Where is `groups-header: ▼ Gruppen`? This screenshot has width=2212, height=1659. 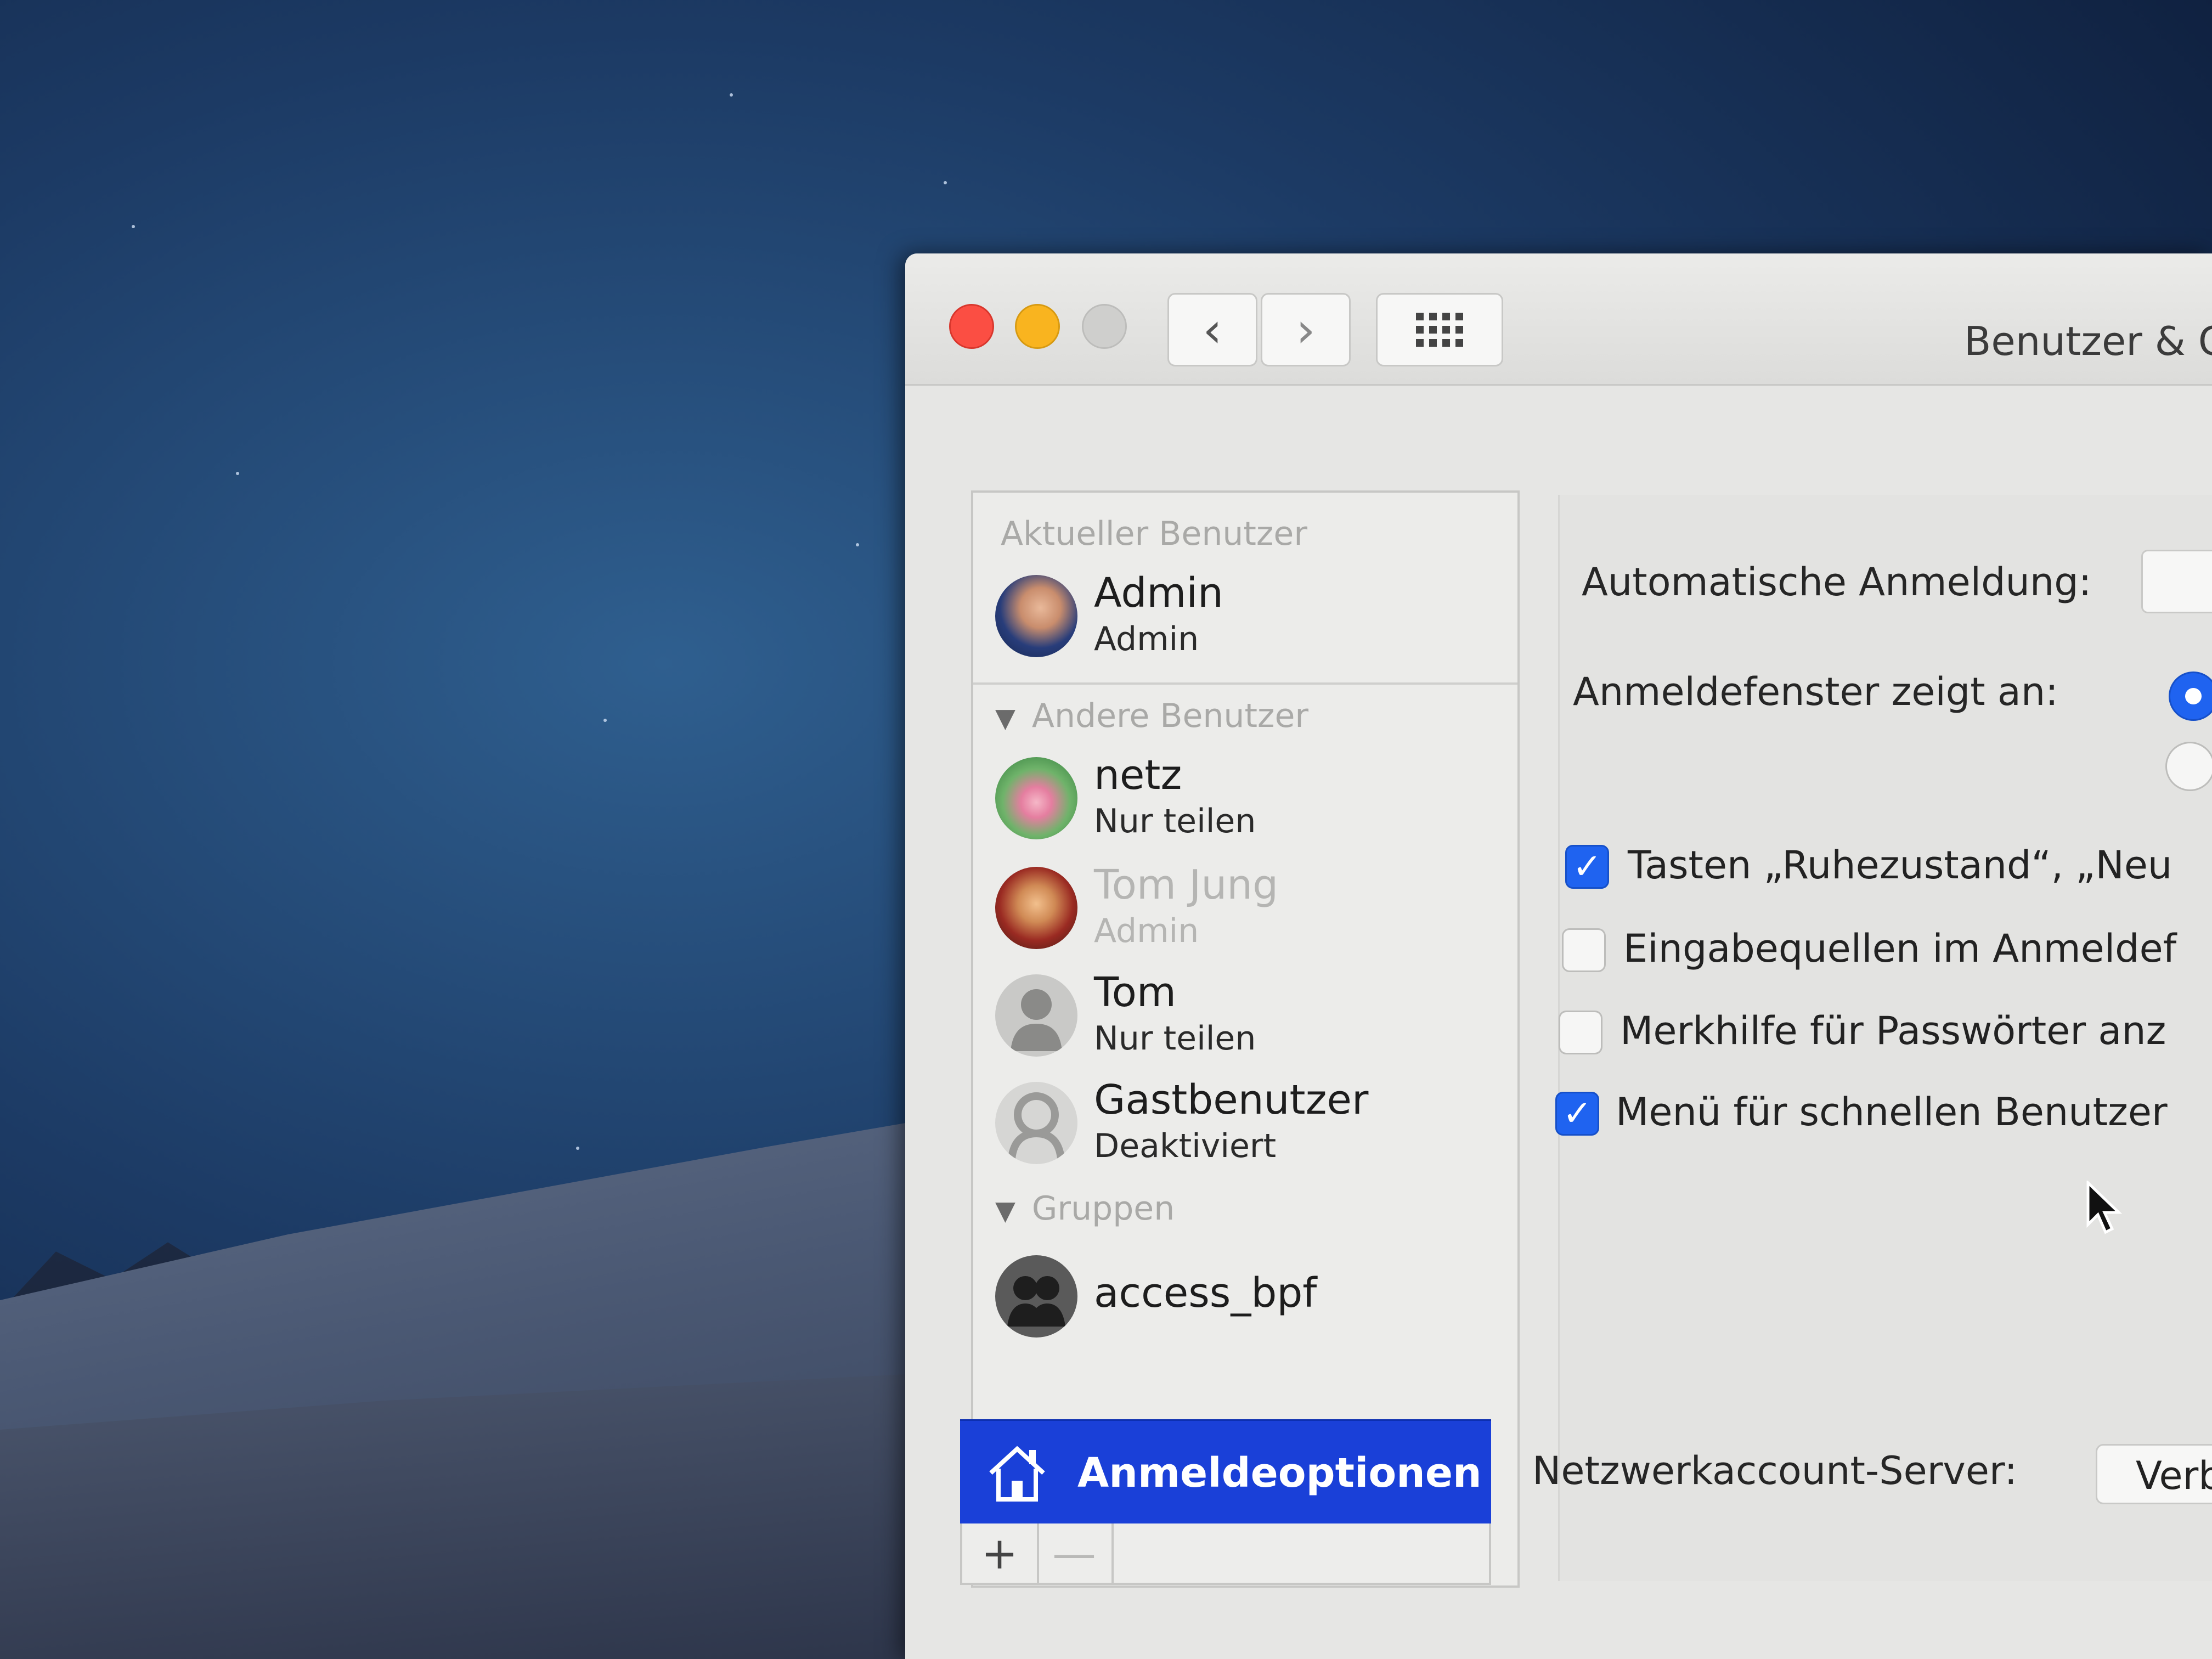 groups-header: ▼ Gruppen is located at coordinates (1085, 1208).